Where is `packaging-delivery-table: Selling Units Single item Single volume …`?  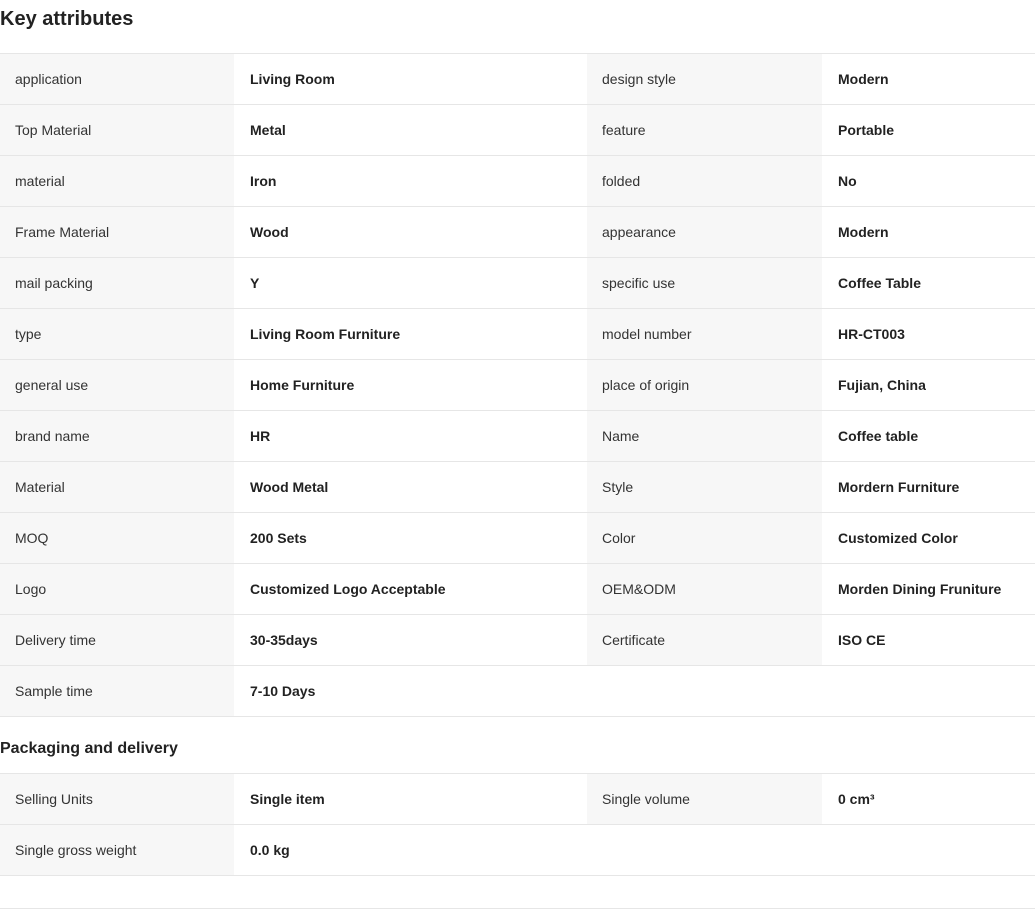
packaging-delivery-table: Selling Units Single item Single volume … is located at coordinates (517, 824).